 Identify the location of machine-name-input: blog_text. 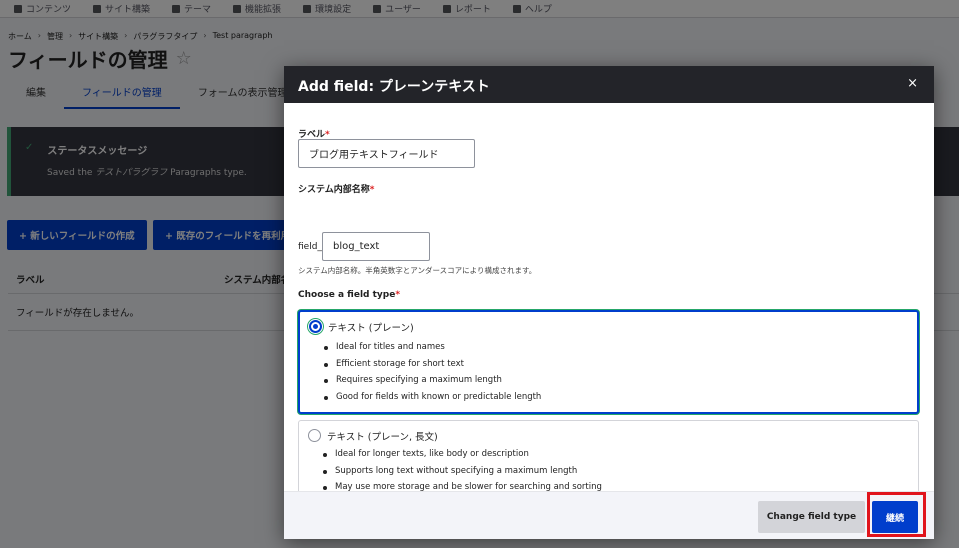
(376, 246).